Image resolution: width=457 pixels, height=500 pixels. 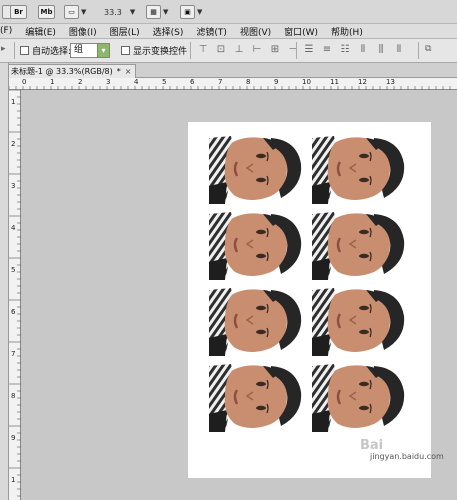 I want to click on ruler-v-label: 8, so click(x=13, y=396).